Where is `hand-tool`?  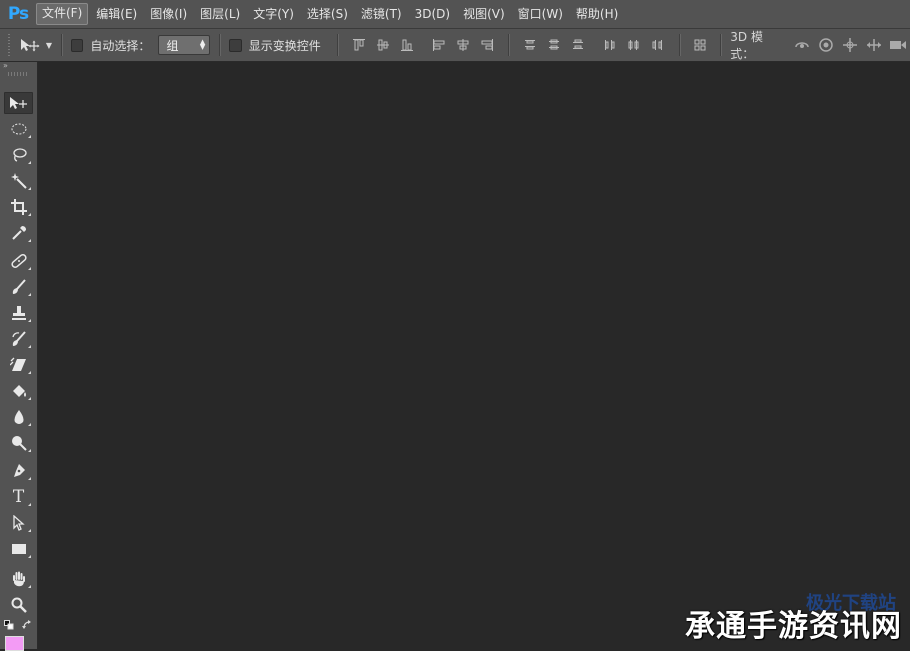 hand-tool is located at coordinates (18, 579).